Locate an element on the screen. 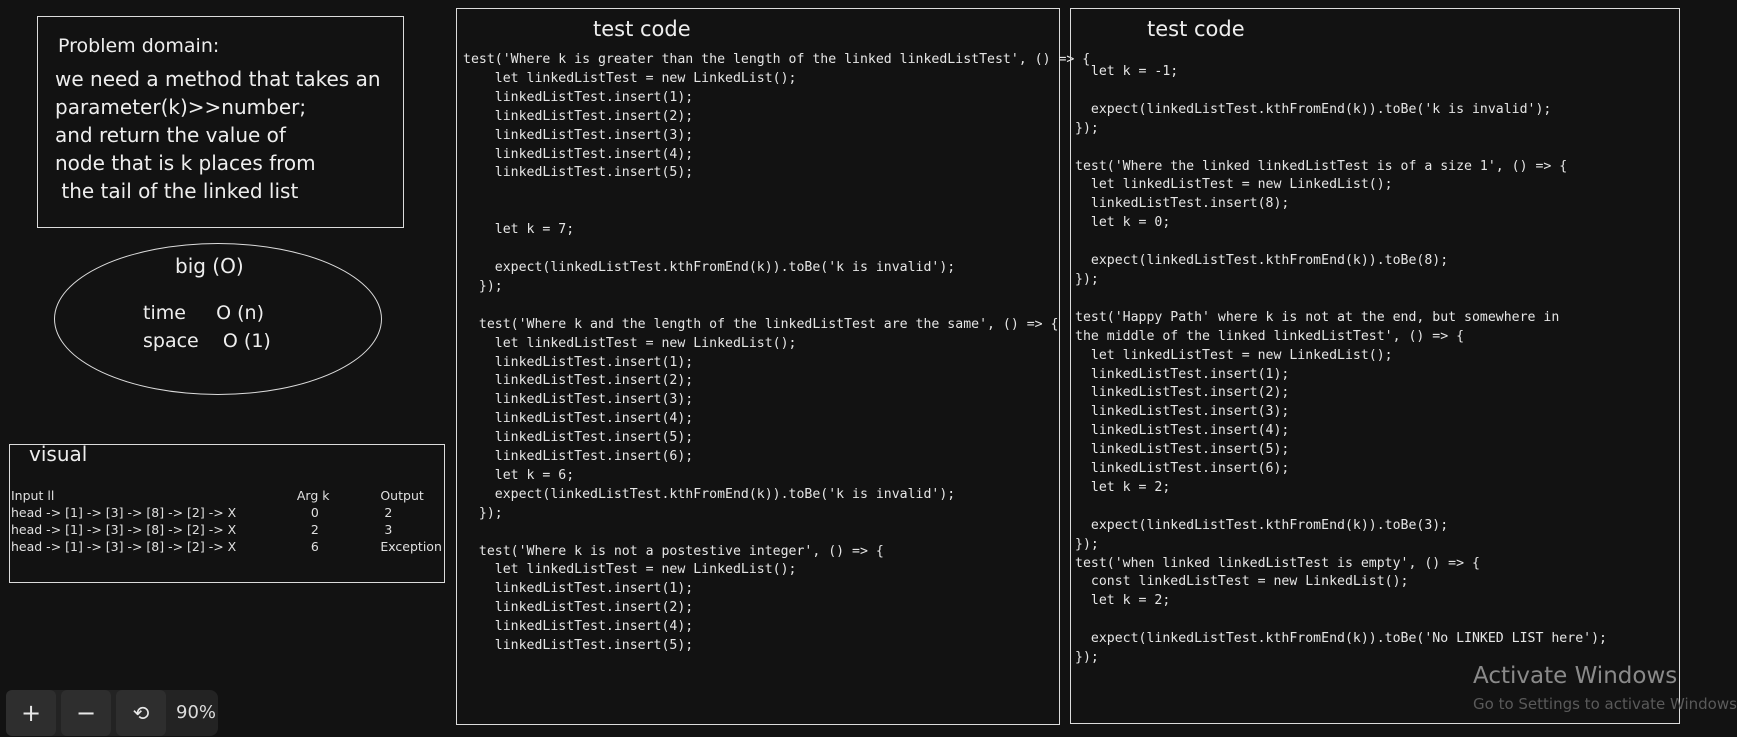 Image resolution: width=1737 pixels, height=737 pixels. cell-arg: 6 is located at coordinates (314, 546).